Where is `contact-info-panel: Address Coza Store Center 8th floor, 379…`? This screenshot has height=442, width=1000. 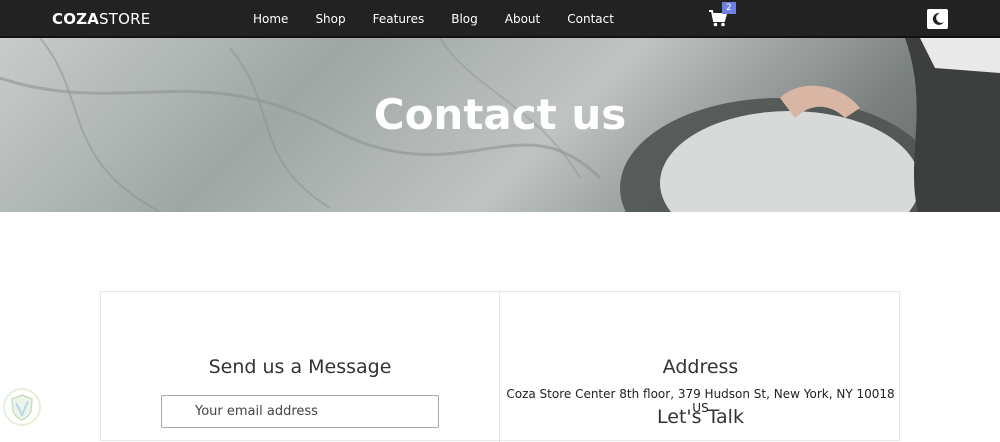
contact-info-panel: Address Coza Store Center 8th floor, 379… is located at coordinates (700, 367).